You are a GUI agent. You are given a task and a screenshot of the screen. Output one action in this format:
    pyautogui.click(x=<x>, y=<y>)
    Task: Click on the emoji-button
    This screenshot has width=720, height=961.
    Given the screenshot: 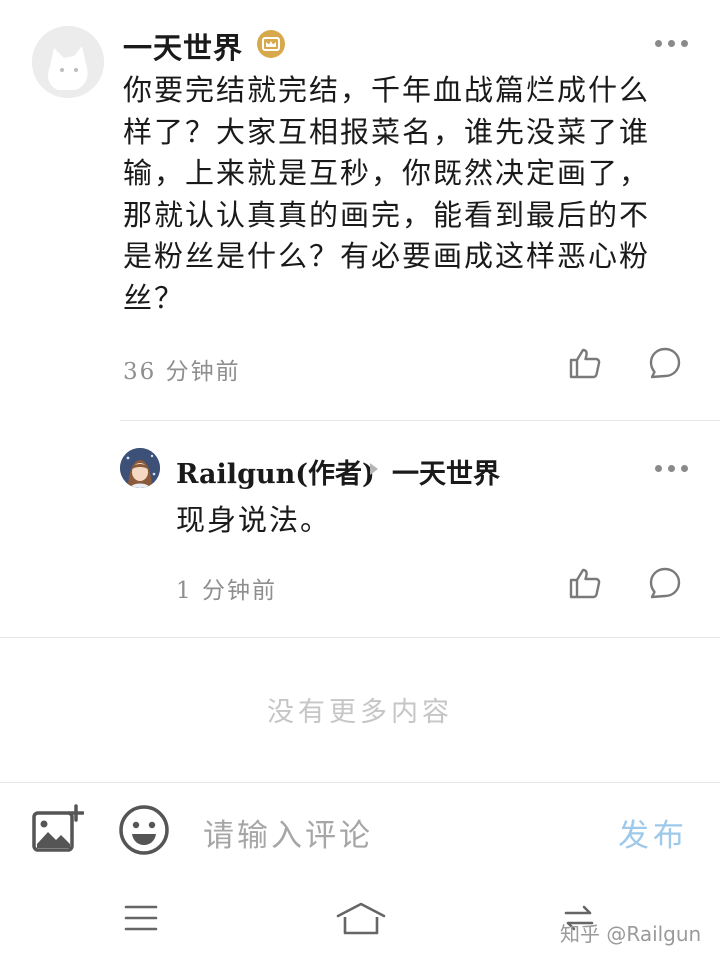 What is the action you would take?
    pyautogui.click(x=144, y=832)
    